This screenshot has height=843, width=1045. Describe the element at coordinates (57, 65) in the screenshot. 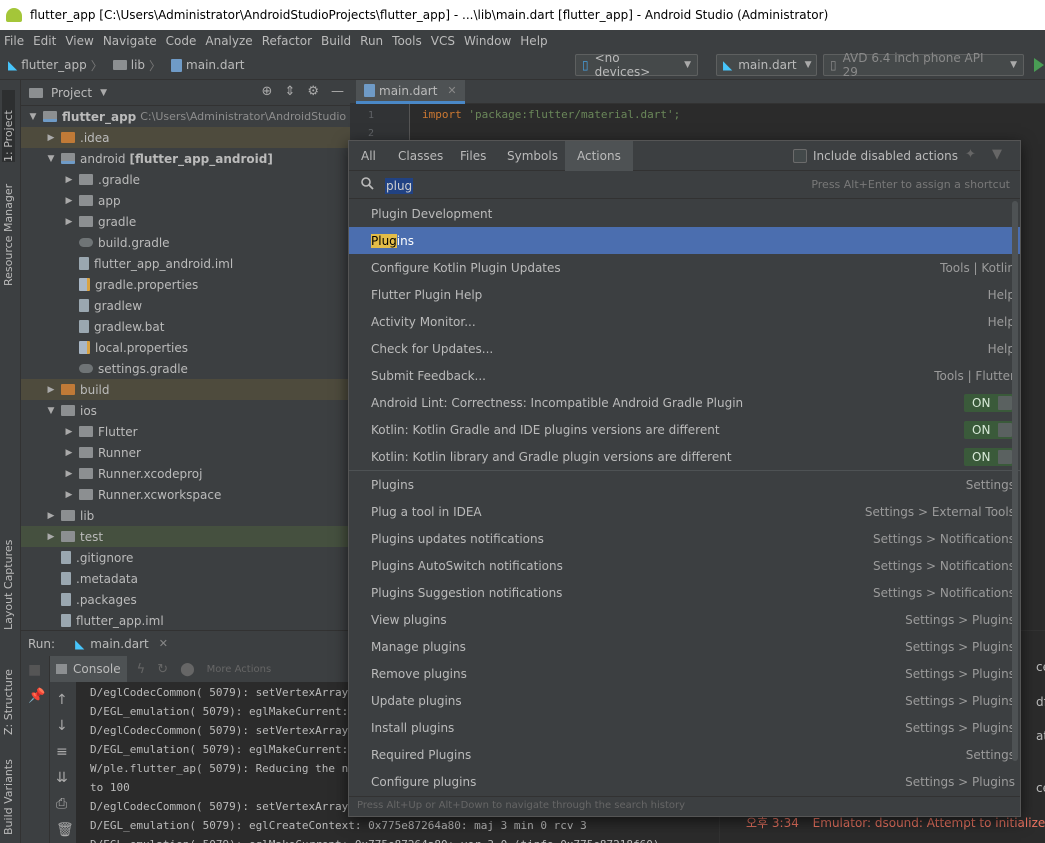

I see `breadcrumb-project: ◣ flutter_app 〉` at that location.